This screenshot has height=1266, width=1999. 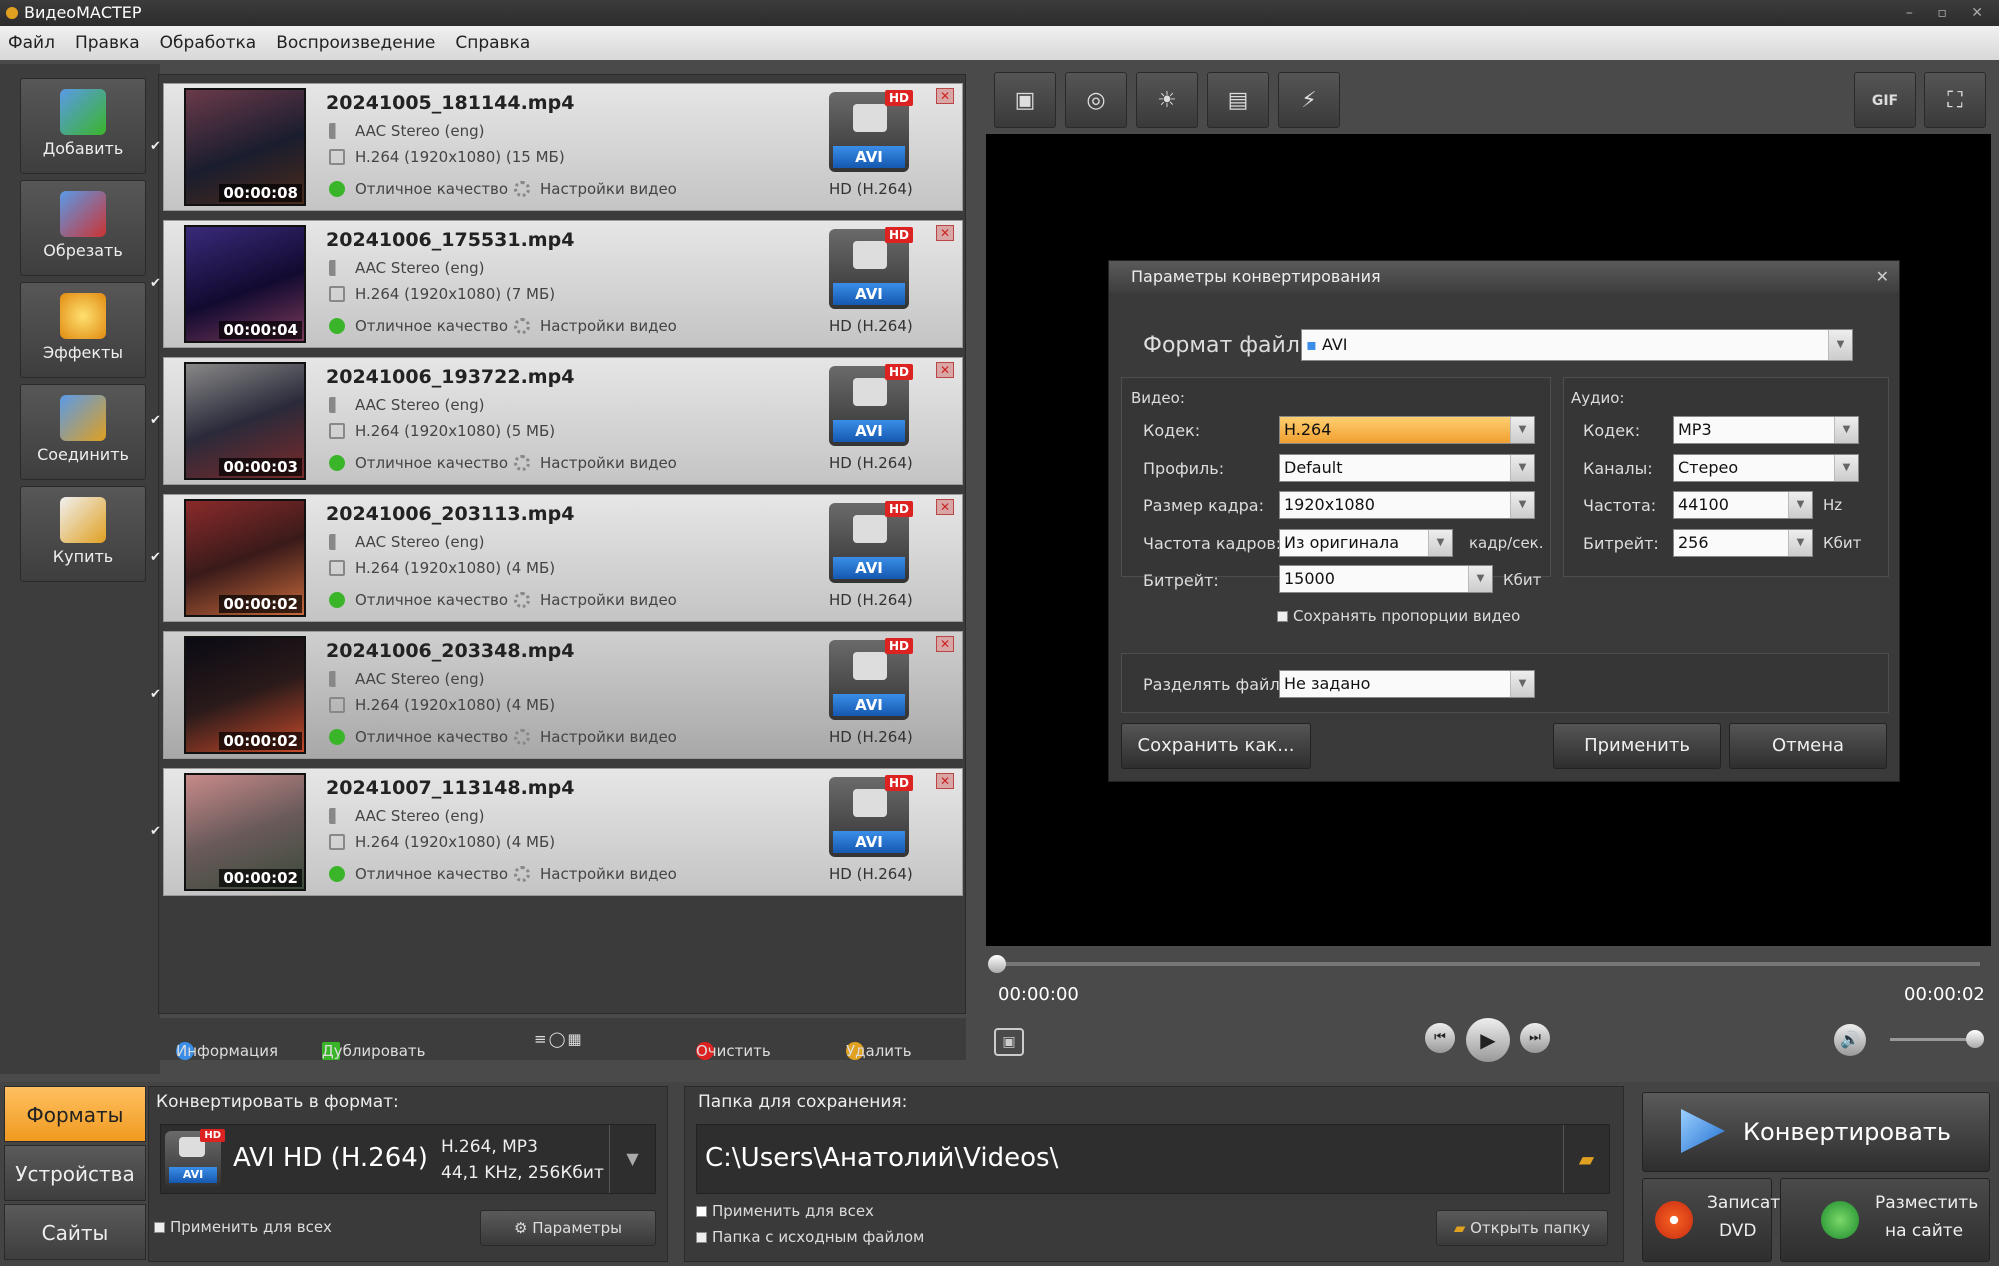 I want to click on rotate-button: ▤, so click(x=1238, y=100).